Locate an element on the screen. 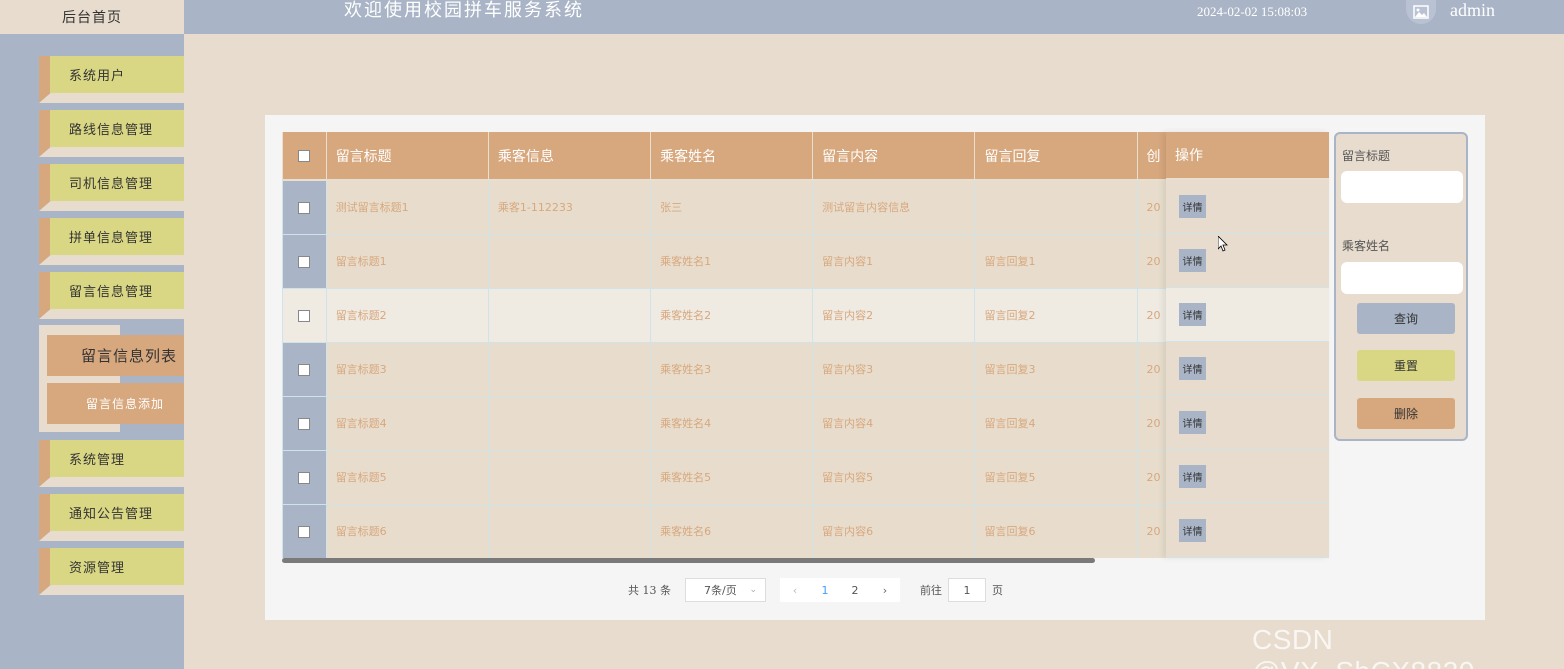  table-cell: 留言标题3 is located at coordinates (407, 369).